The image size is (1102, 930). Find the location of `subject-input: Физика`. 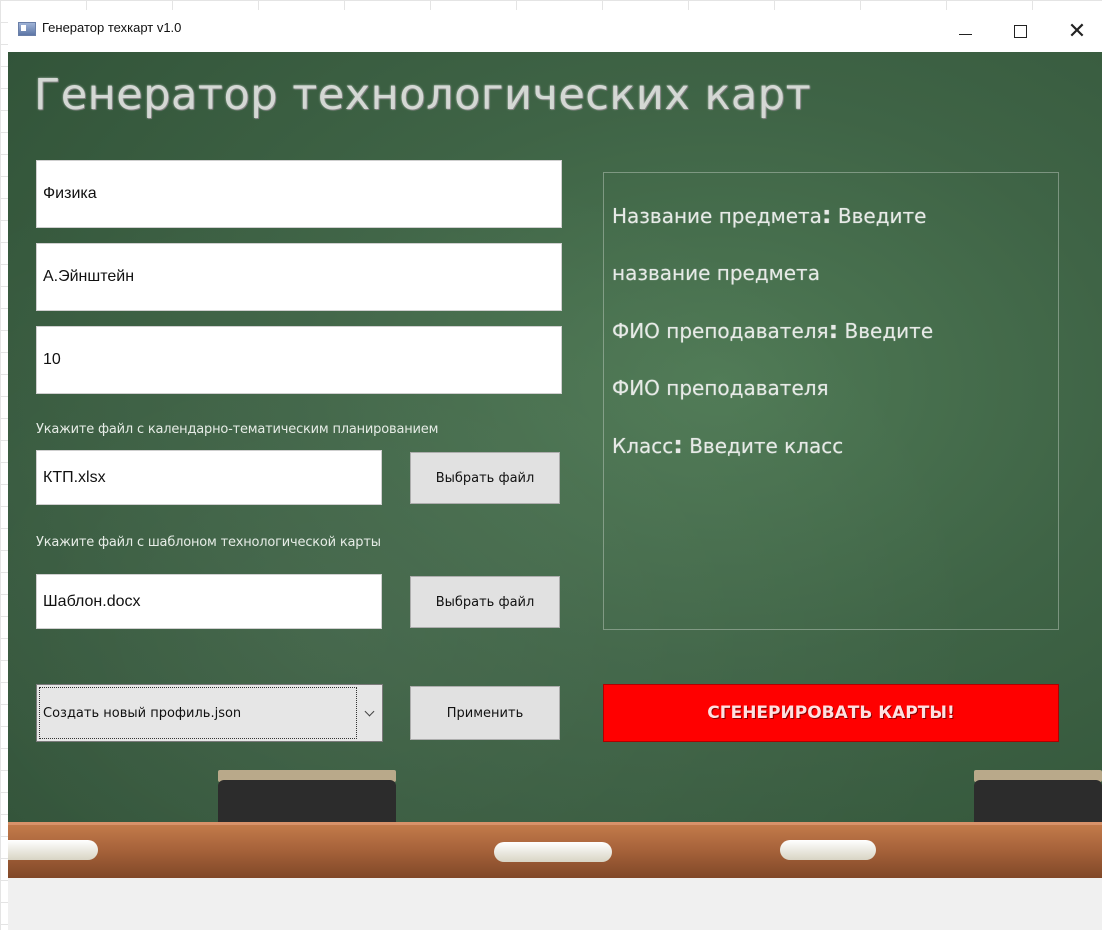

subject-input: Физика is located at coordinates (299, 194).